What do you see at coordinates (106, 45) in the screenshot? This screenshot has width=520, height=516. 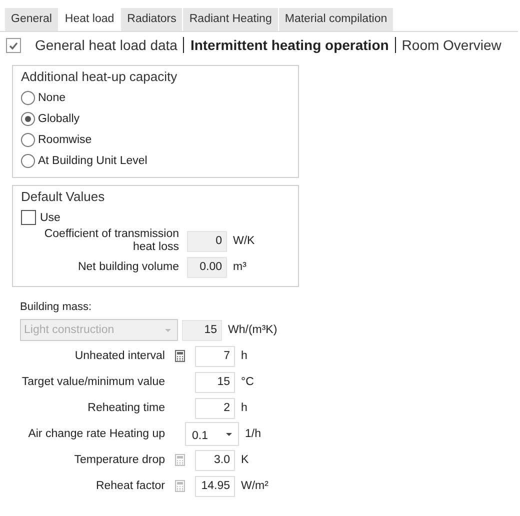 I see `section-link: General heat load data` at bounding box center [106, 45].